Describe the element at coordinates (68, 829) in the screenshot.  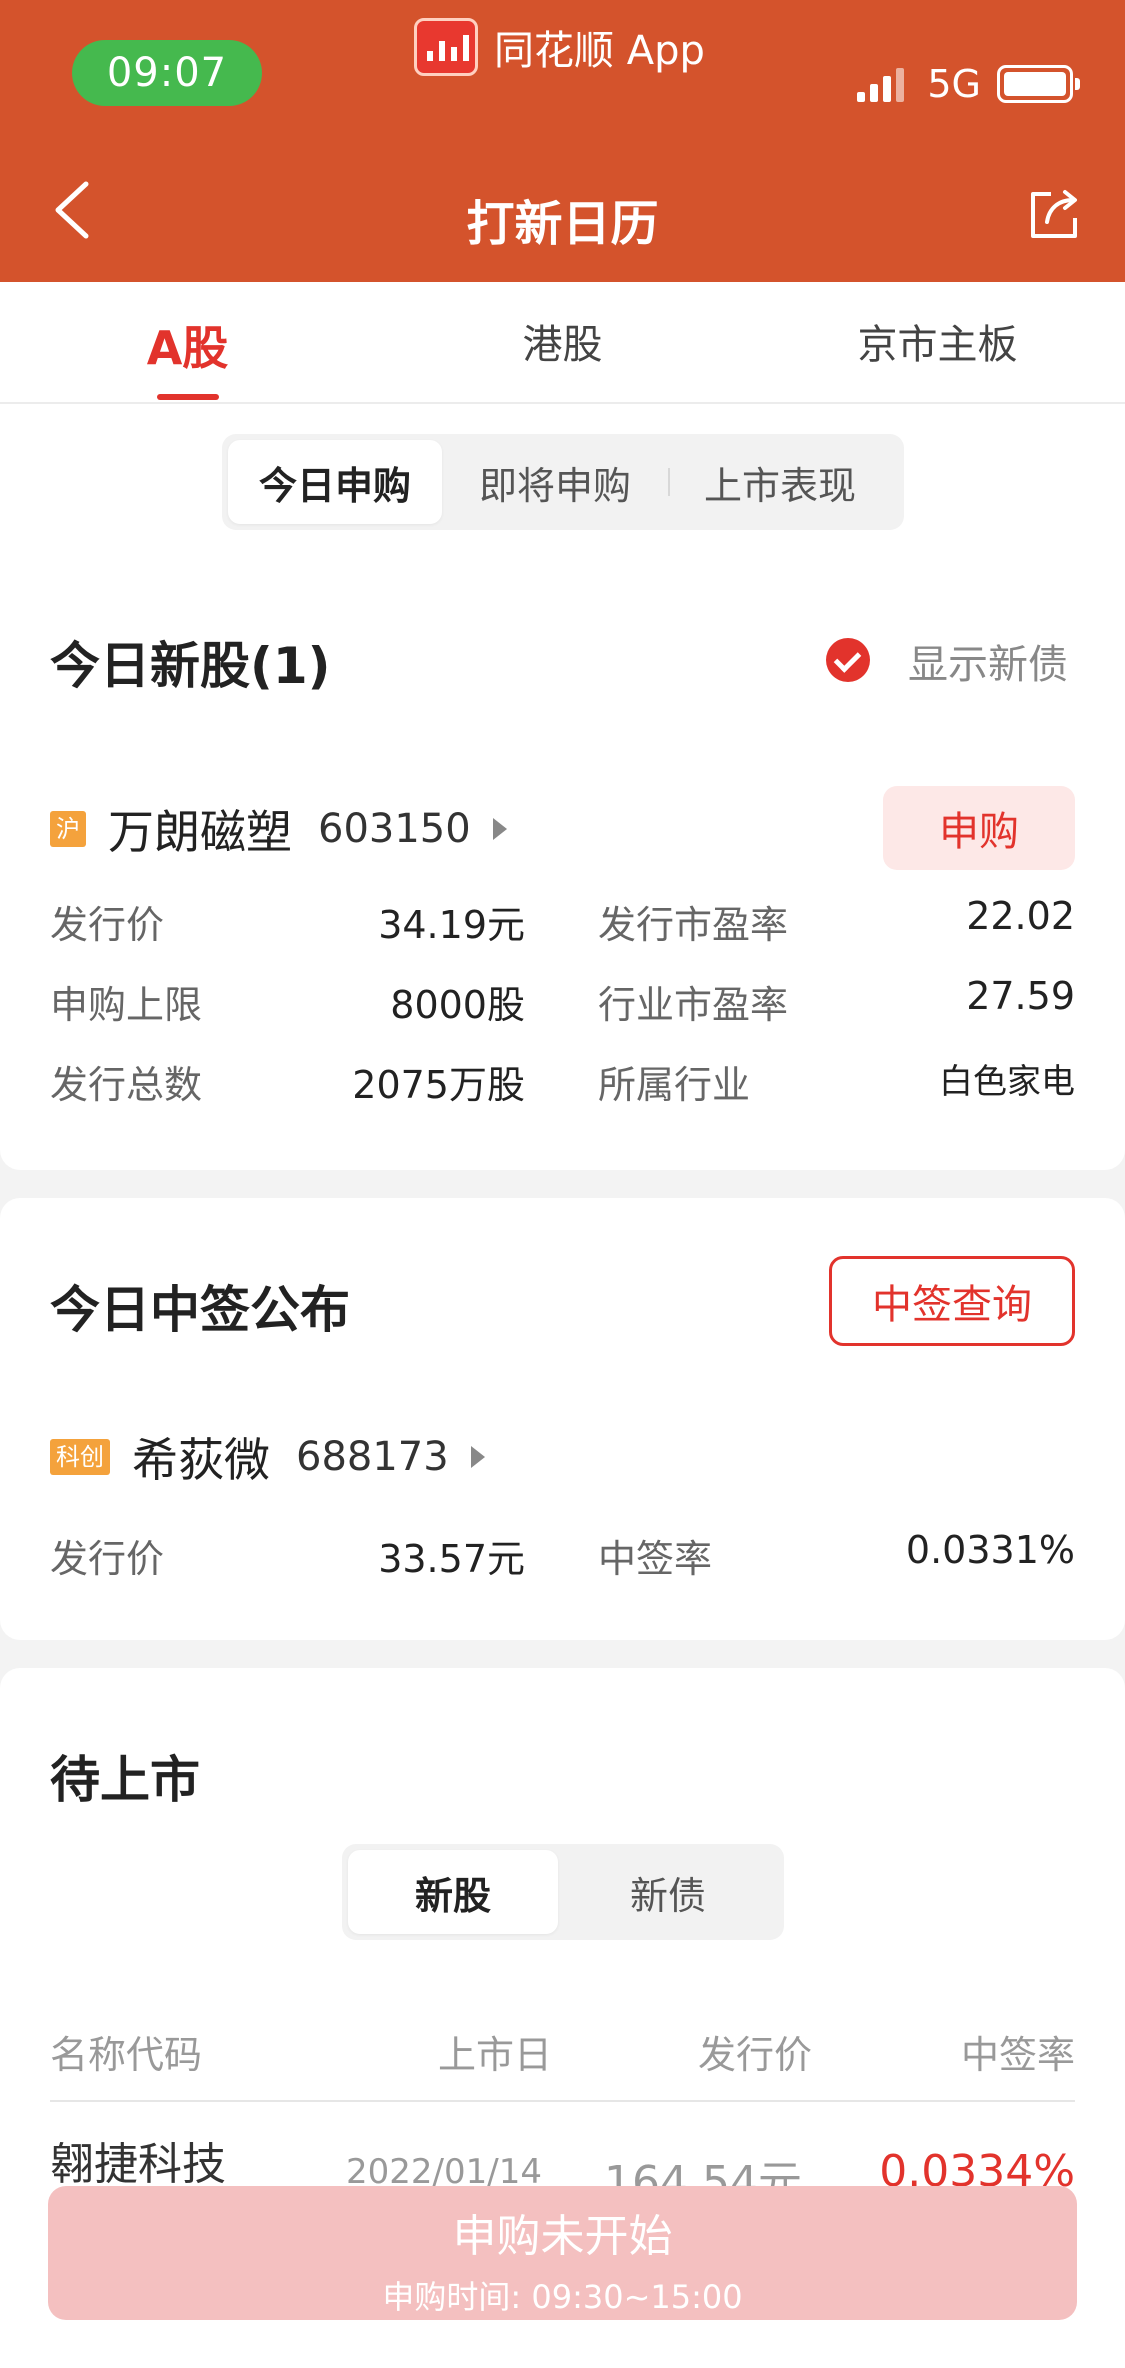
I see `exchange-badge: 沪` at that location.